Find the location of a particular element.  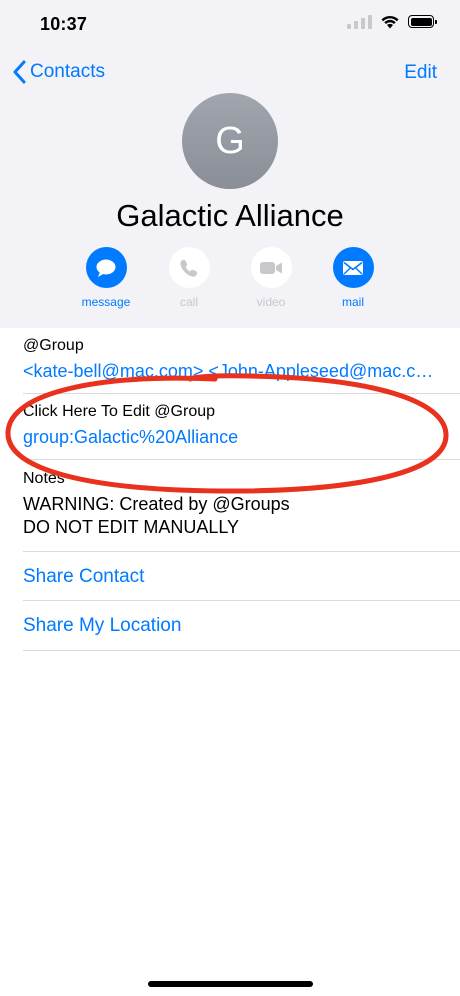

back-to-contacts-button: Contacts is located at coordinates (58, 72).